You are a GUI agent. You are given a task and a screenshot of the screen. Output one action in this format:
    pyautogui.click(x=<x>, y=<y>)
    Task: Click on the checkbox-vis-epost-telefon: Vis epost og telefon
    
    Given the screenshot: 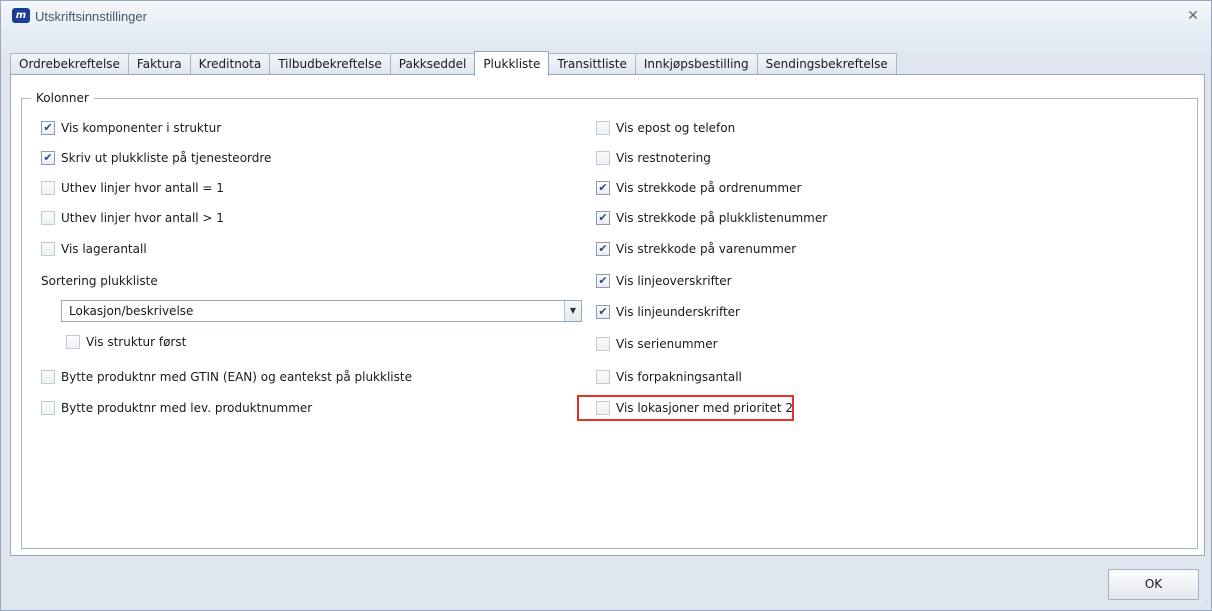 What is the action you would take?
    pyautogui.click(x=665, y=128)
    